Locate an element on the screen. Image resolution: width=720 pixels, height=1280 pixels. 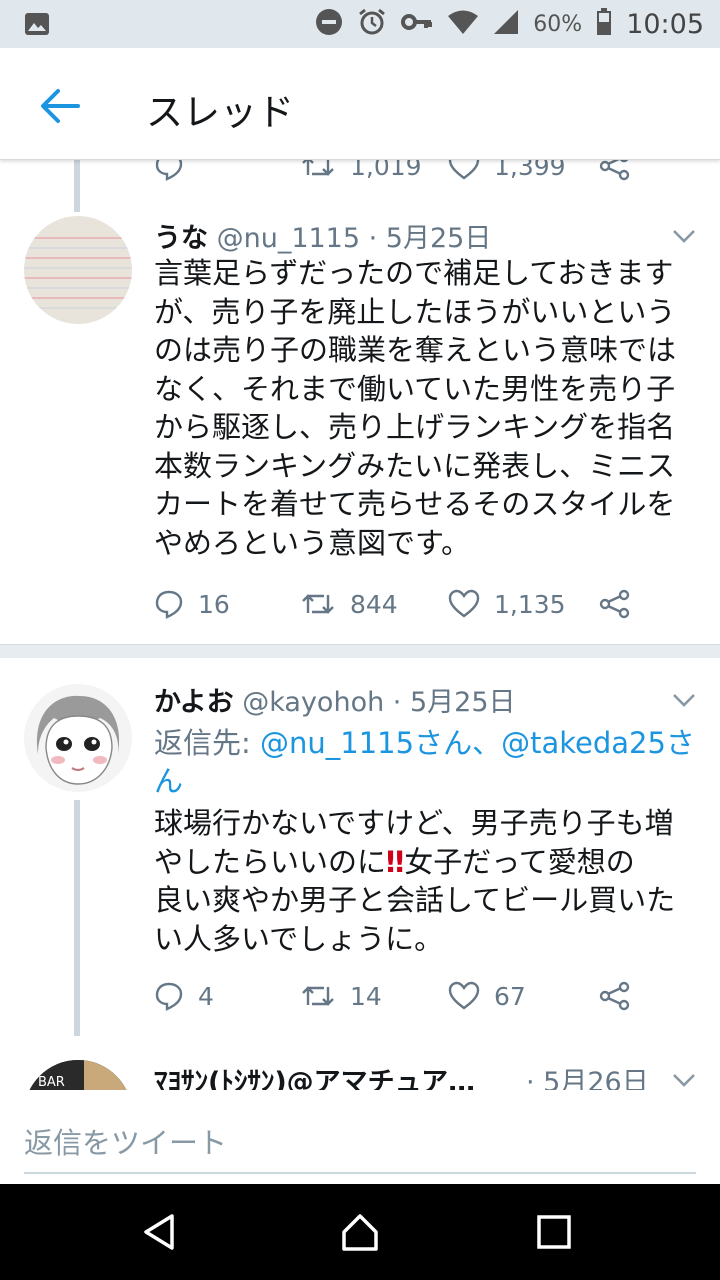
retweet-button: 1,019 is located at coordinates (361, 173).